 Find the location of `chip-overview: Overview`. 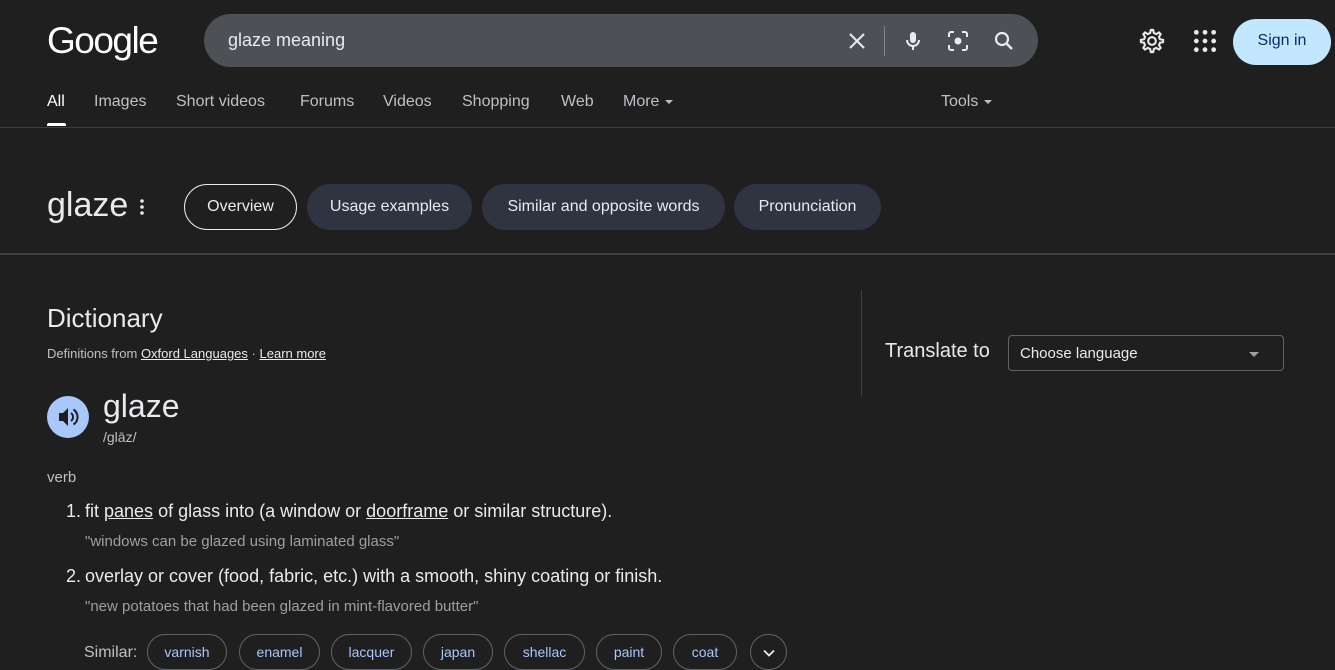

chip-overview: Overview is located at coordinates (240, 207).